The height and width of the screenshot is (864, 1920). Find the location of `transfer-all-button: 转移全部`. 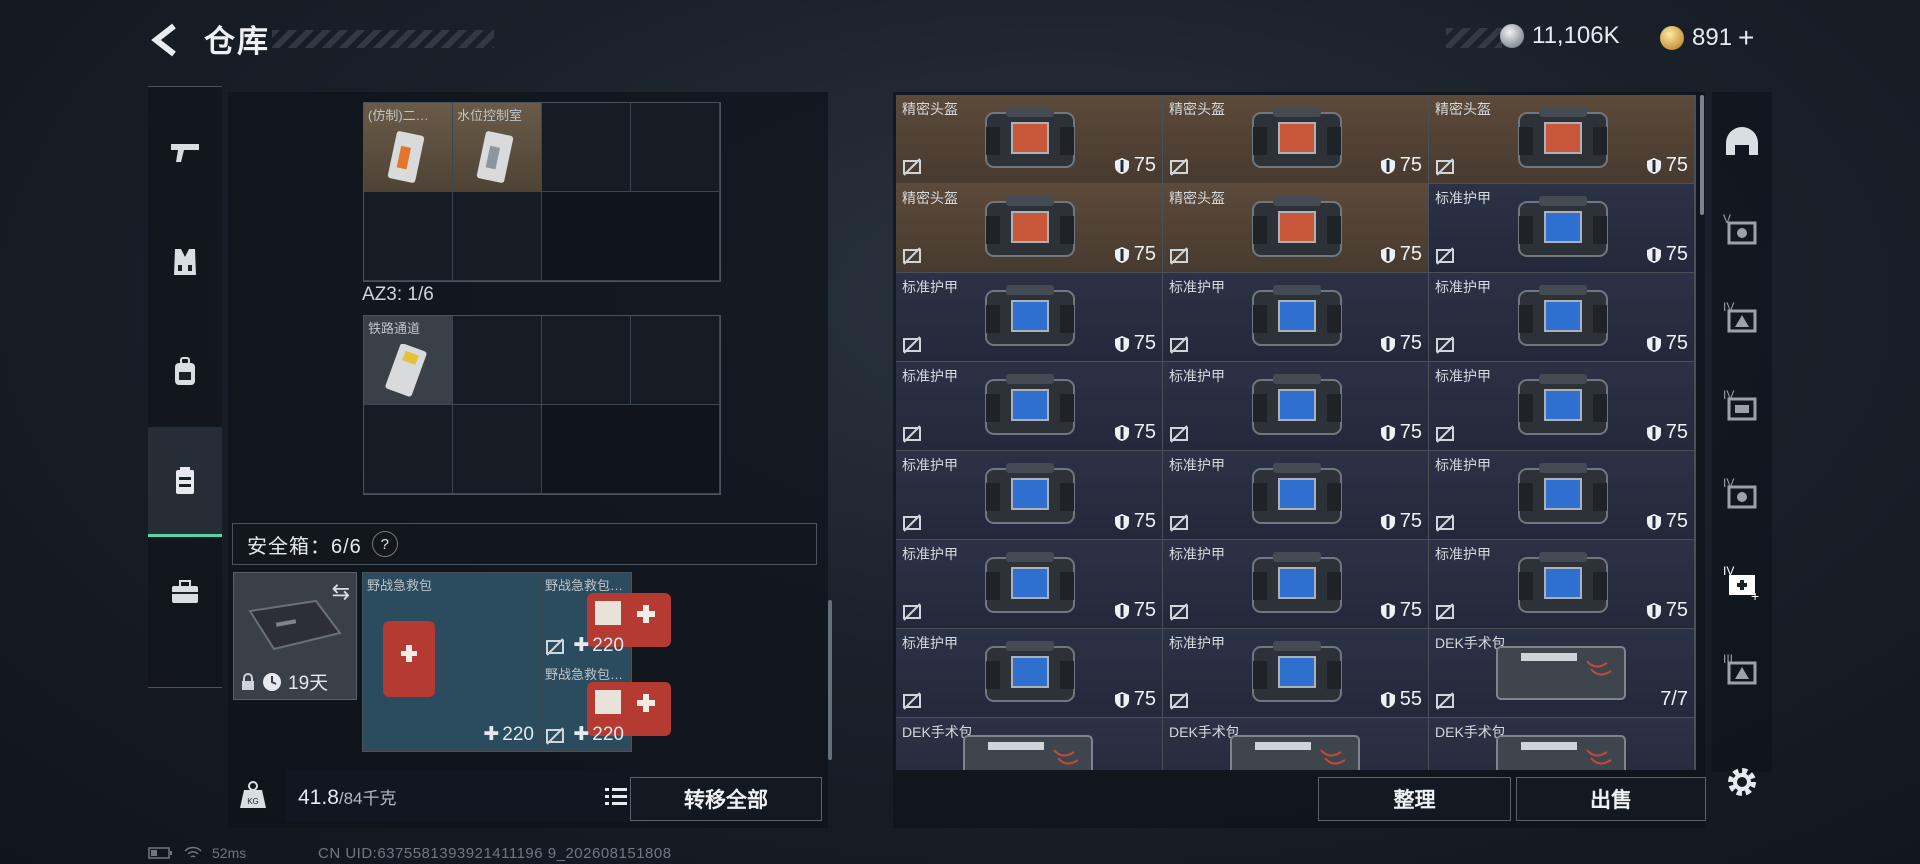

transfer-all-button: 转移全部 is located at coordinates (726, 799).